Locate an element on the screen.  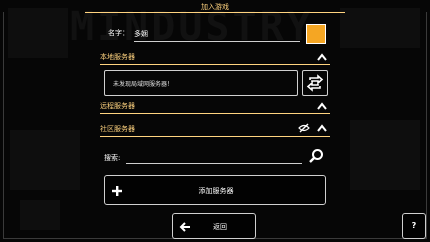
search-icon is located at coordinates (316, 156).